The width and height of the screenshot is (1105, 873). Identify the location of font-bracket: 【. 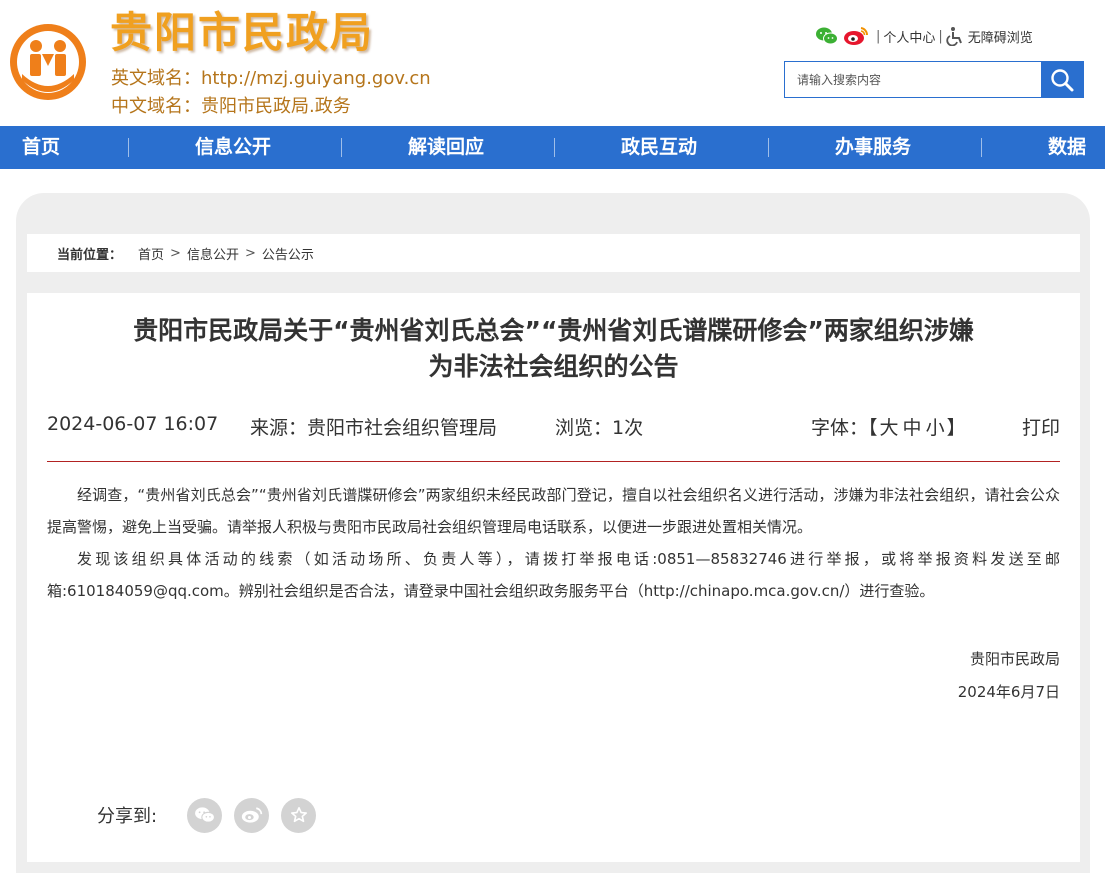
(873, 428).